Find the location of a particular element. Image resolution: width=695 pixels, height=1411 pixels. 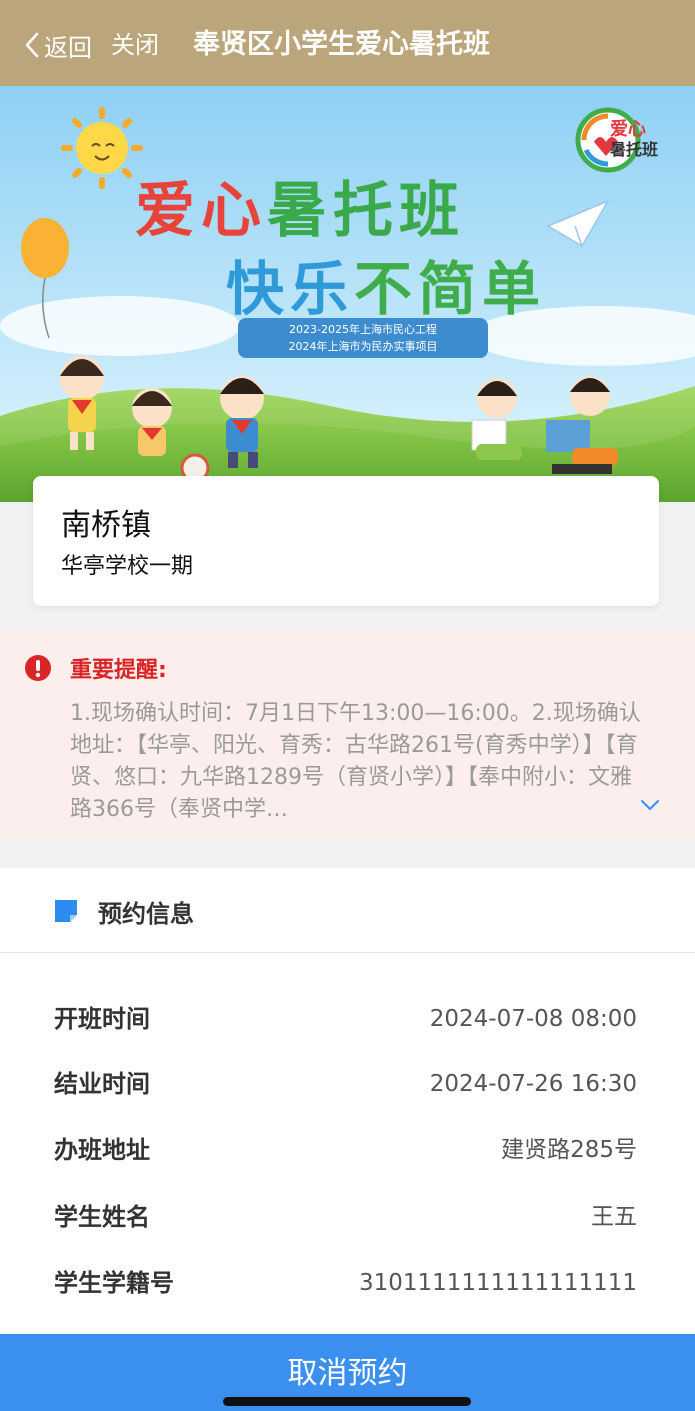

banner-subline: 快乐不简单 is located at coordinates (386, 284).